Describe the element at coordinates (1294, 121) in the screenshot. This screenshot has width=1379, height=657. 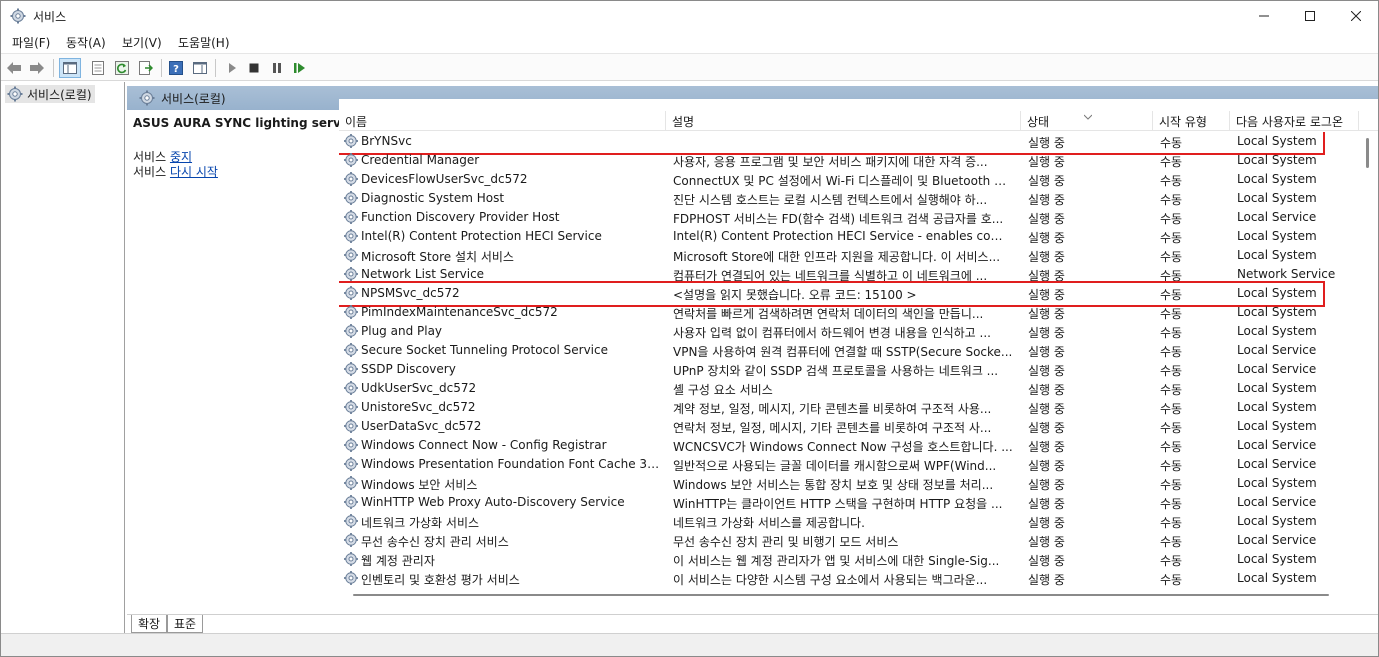
I see `column-header-logon-as: 다음 사용자로 로그온` at that location.